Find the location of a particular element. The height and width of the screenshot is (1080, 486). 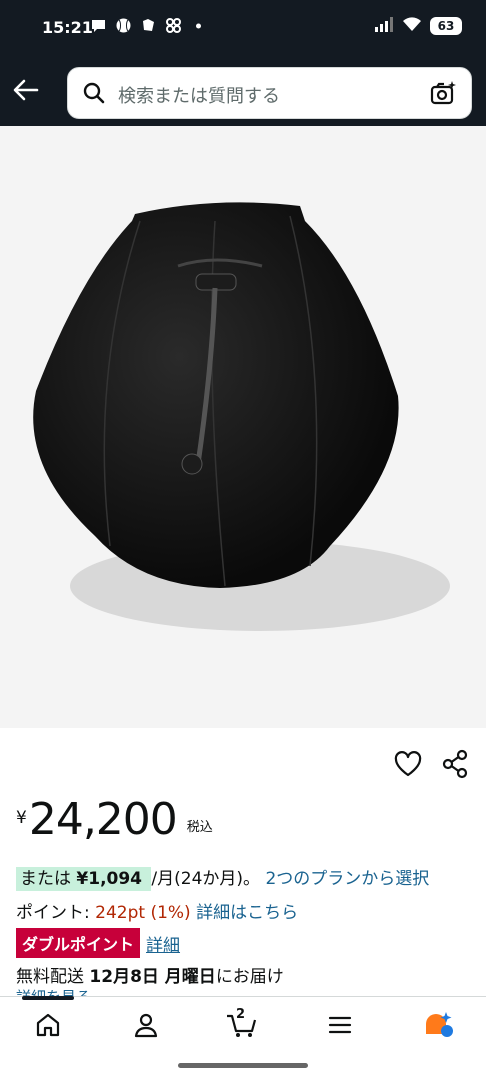

share-icon is located at coordinates (455, 764).